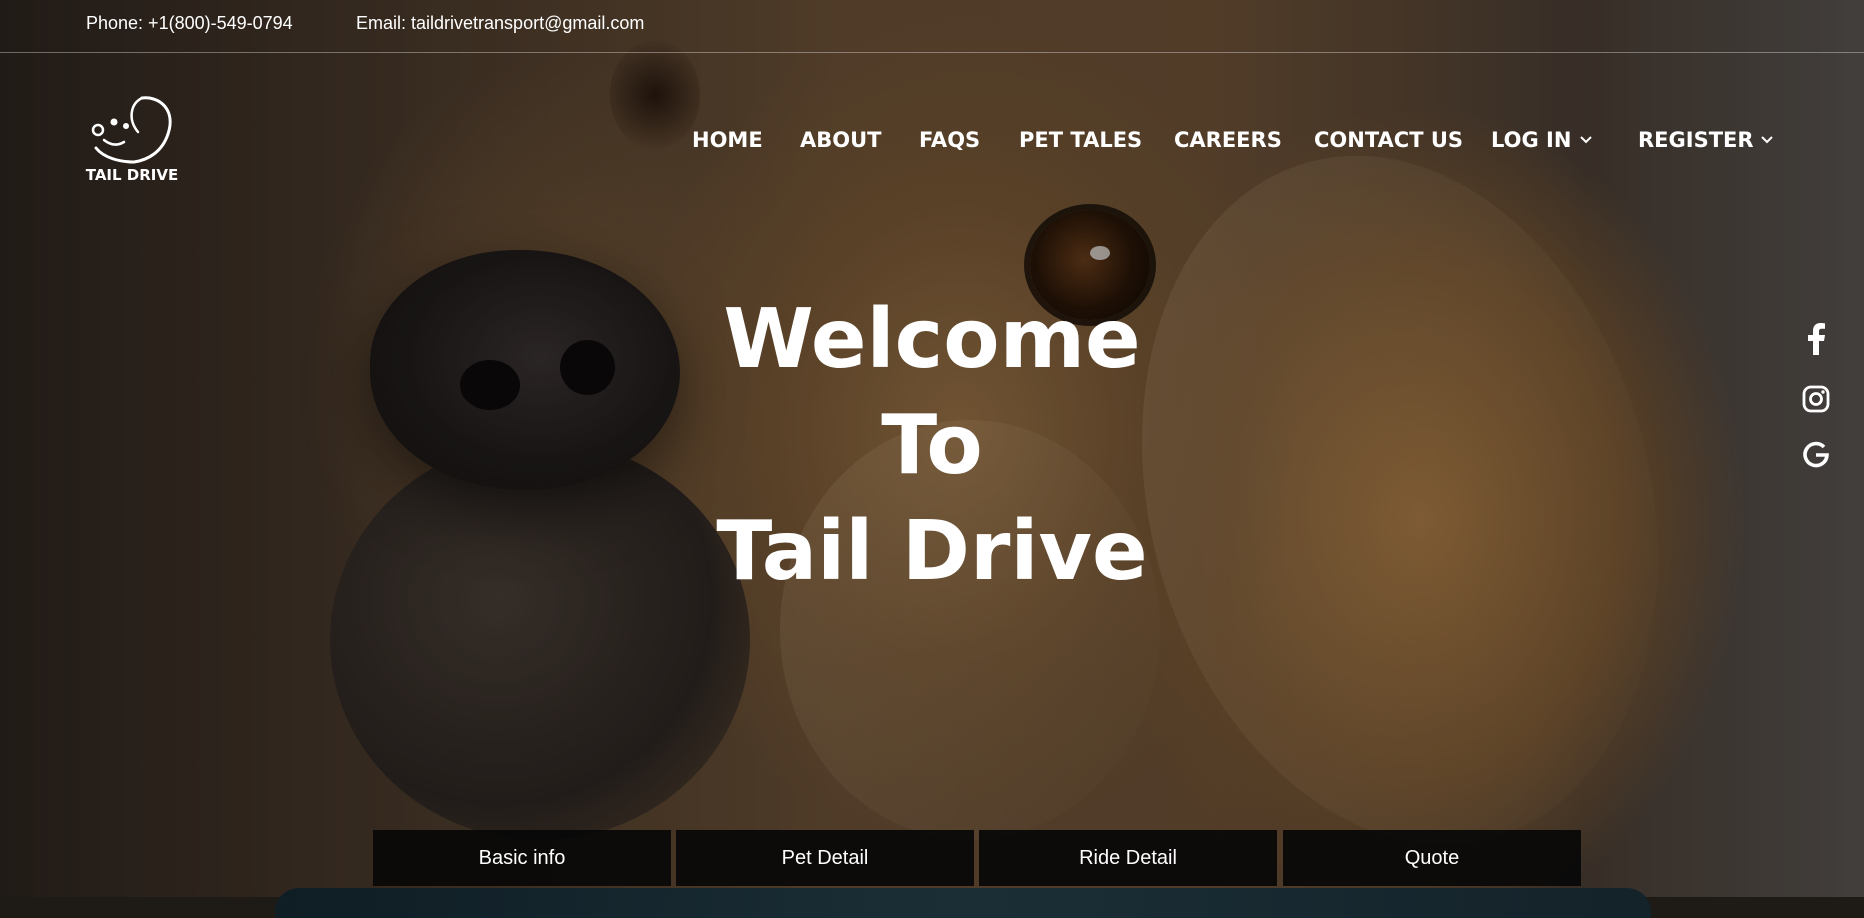 This screenshot has height=918, width=1864. I want to click on hero-title-line-1: Welcome, so click(932, 339).